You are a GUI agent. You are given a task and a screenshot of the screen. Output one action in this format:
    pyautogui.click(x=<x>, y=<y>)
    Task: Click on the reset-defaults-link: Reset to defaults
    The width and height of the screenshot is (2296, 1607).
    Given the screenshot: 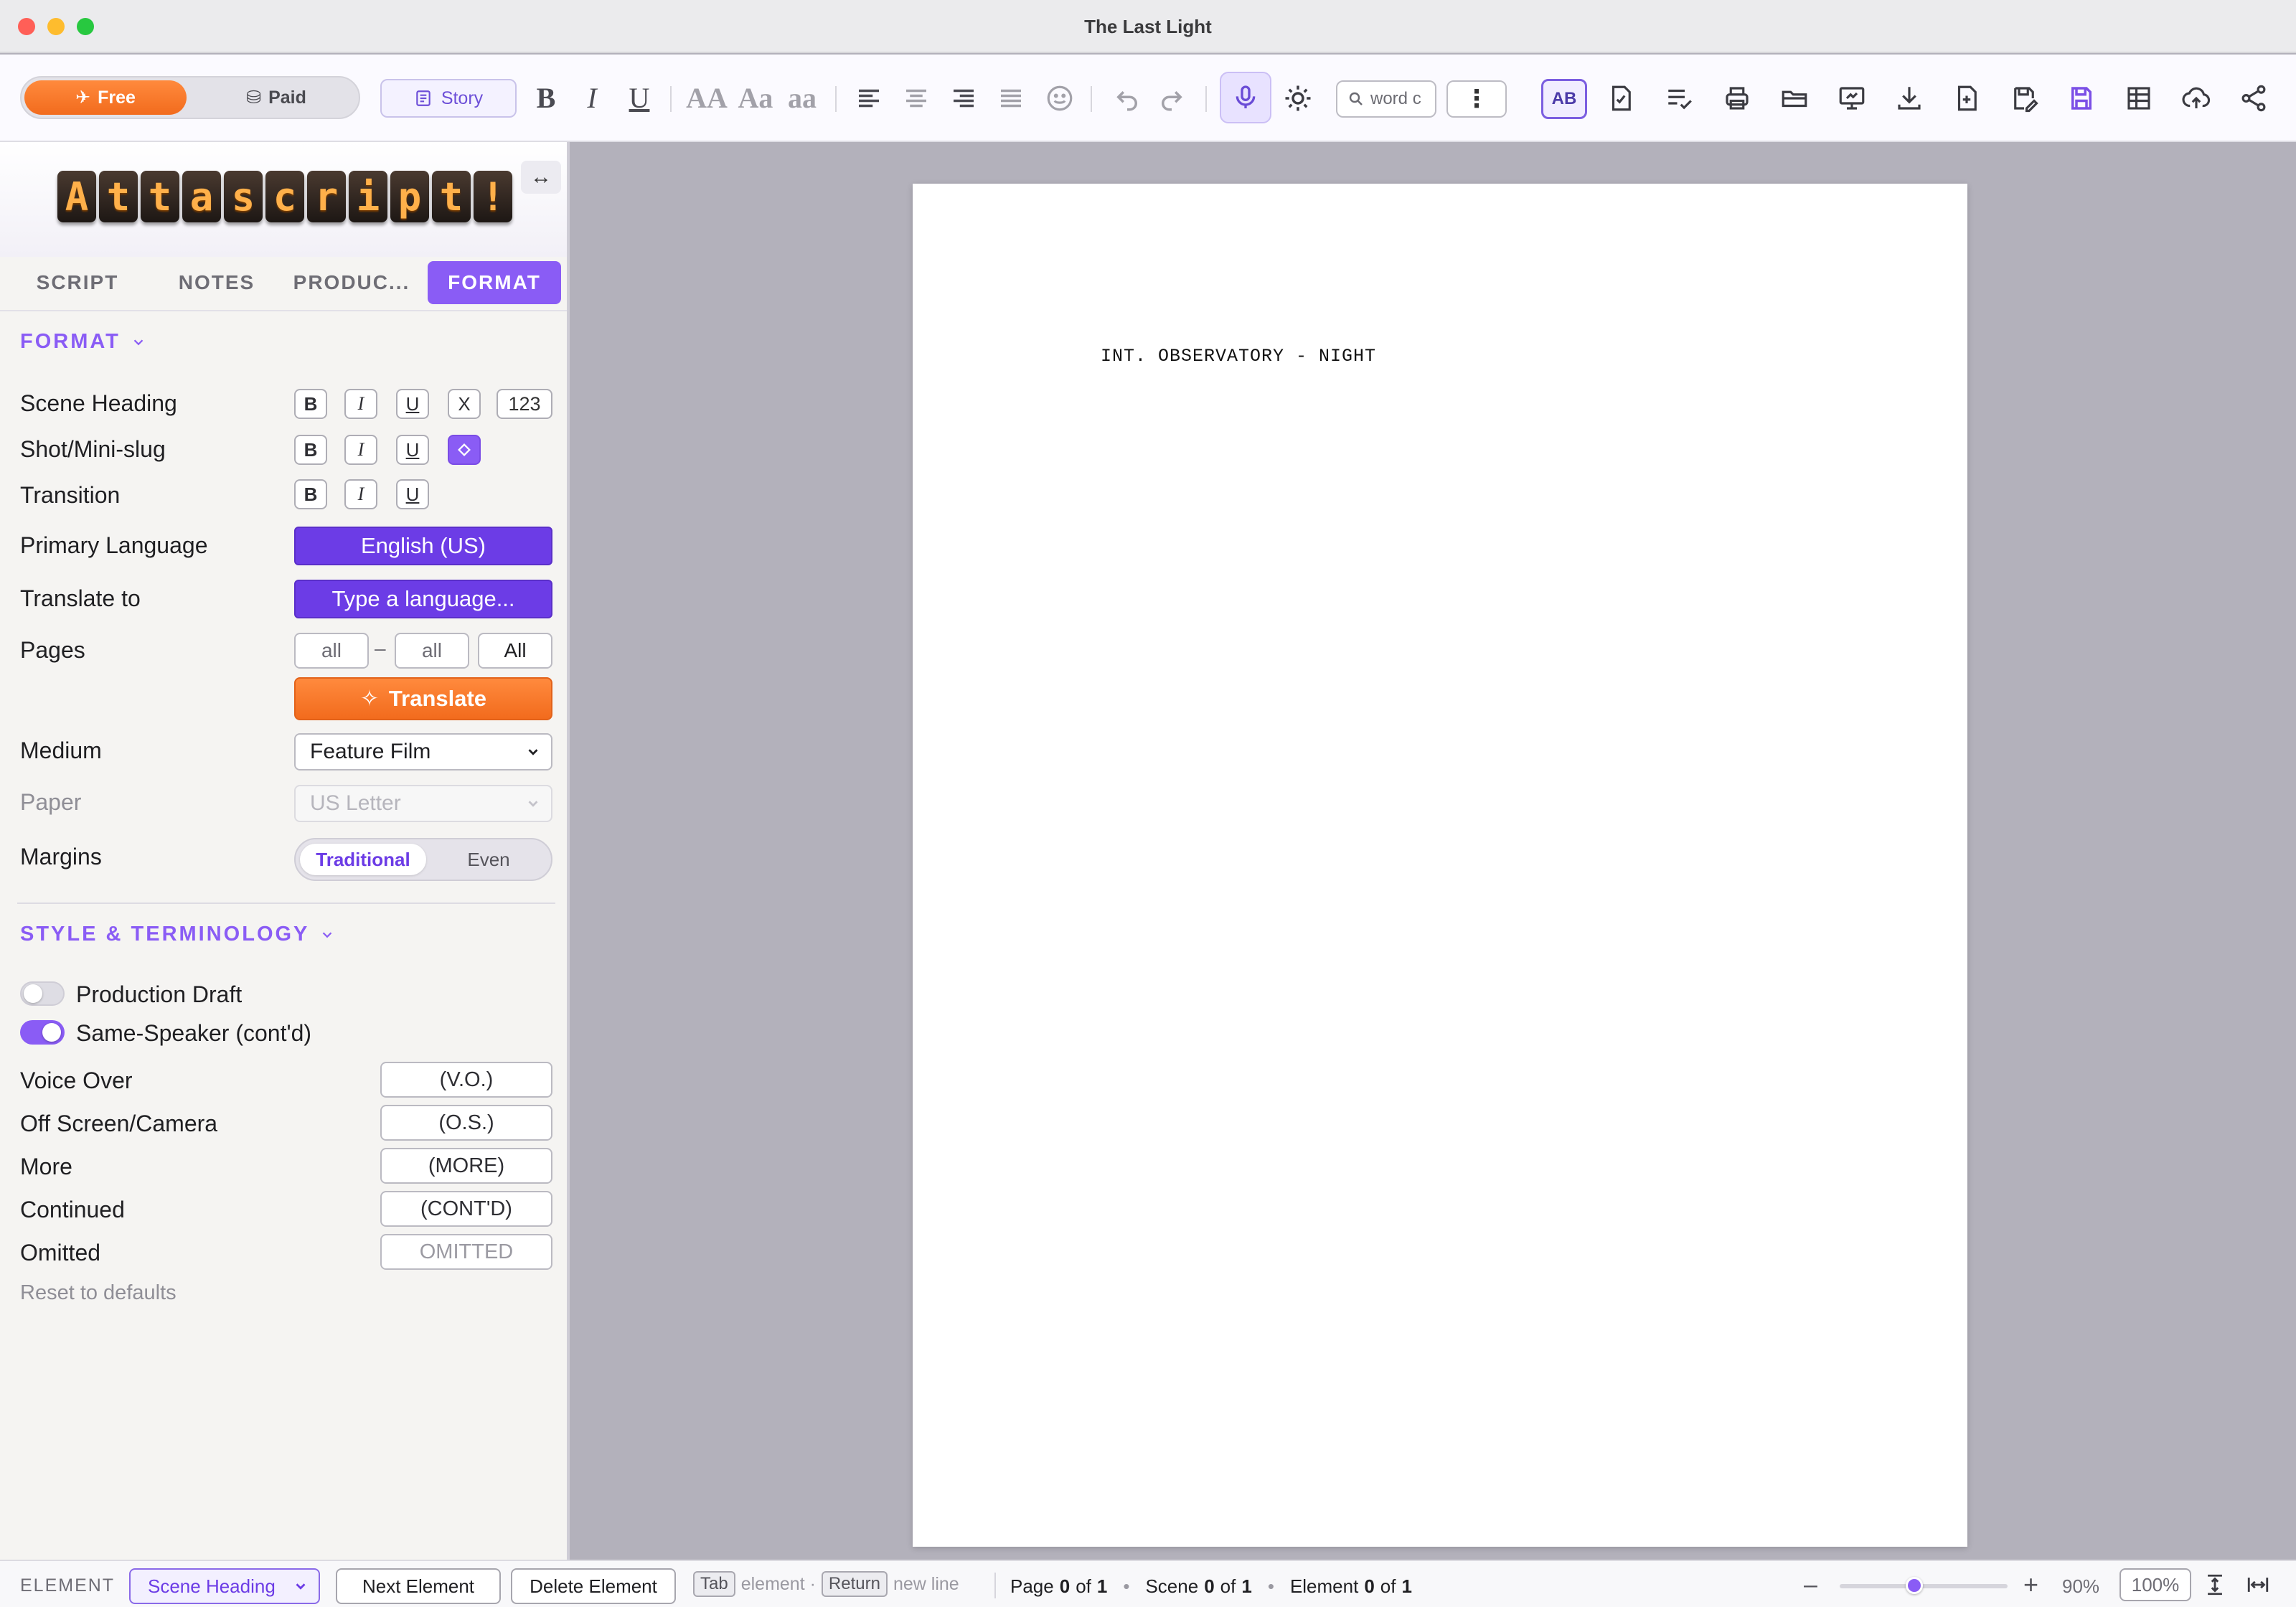 What is the action you would take?
    pyautogui.click(x=99, y=1293)
    